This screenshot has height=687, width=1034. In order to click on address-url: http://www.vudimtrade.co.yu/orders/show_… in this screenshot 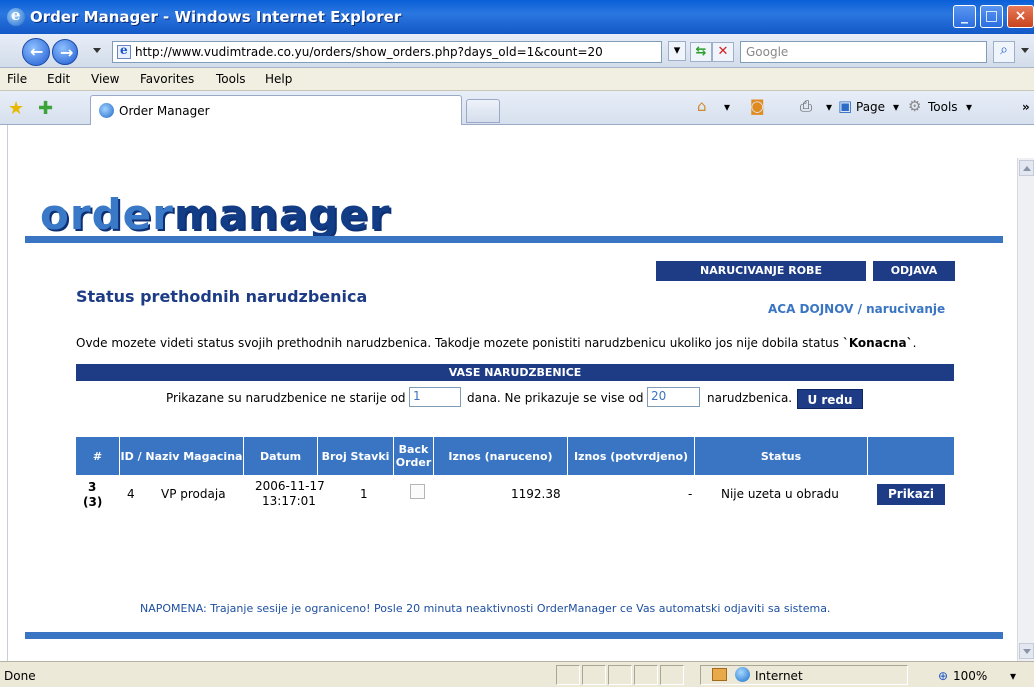, I will do `click(369, 52)`.